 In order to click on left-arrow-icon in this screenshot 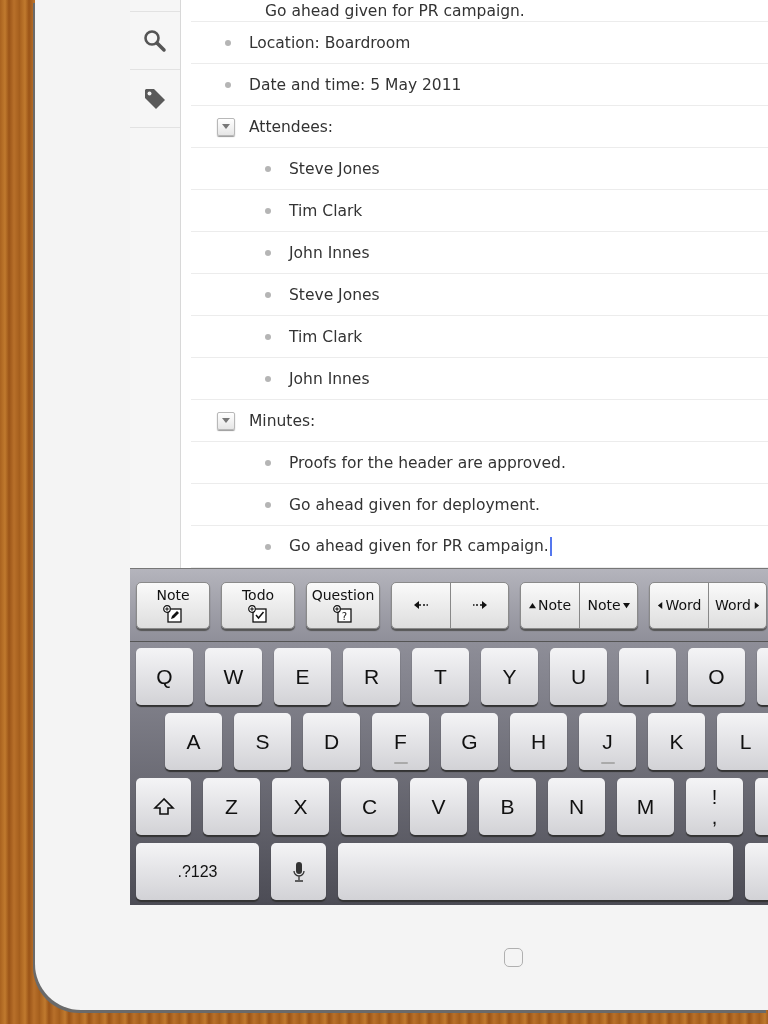, I will do `click(421, 605)`.